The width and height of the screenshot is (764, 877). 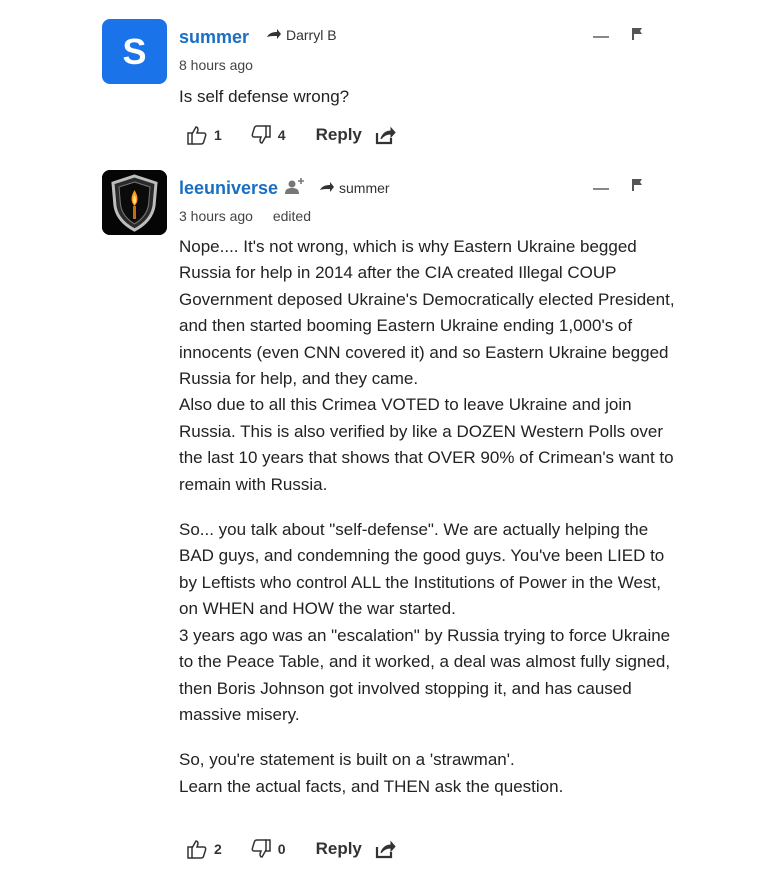 What do you see at coordinates (295, 186) in the screenshot?
I see `follow-user-icon` at bounding box center [295, 186].